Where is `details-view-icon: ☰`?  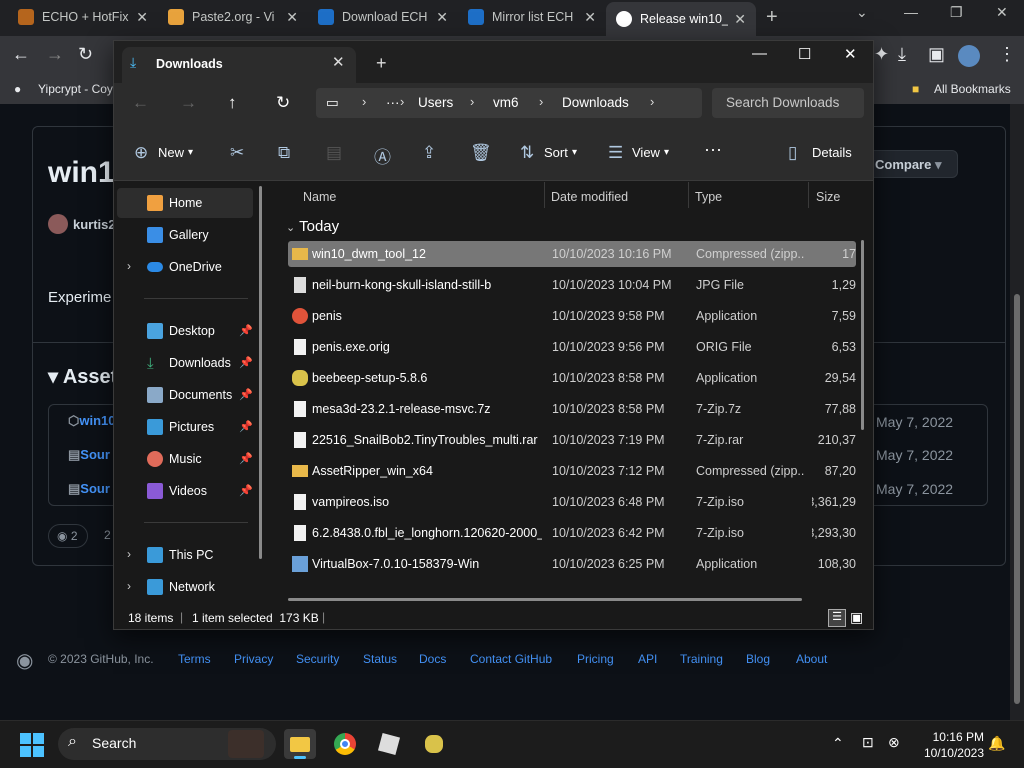 details-view-icon: ☰ is located at coordinates (837, 618).